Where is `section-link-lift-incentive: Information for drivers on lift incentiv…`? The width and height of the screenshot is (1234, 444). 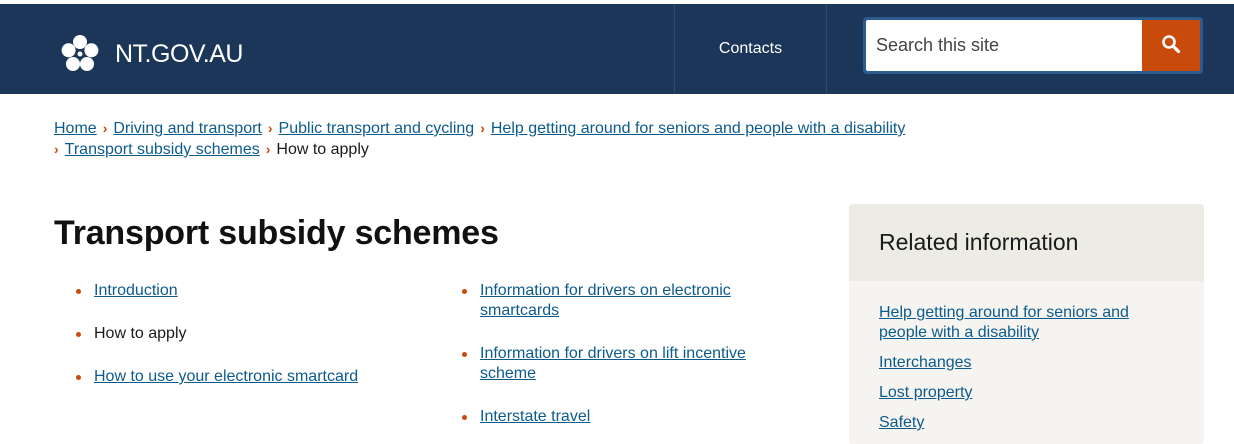 section-link-lift-incentive: Information for drivers on lift incentiv… is located at coordinates (613, 363).